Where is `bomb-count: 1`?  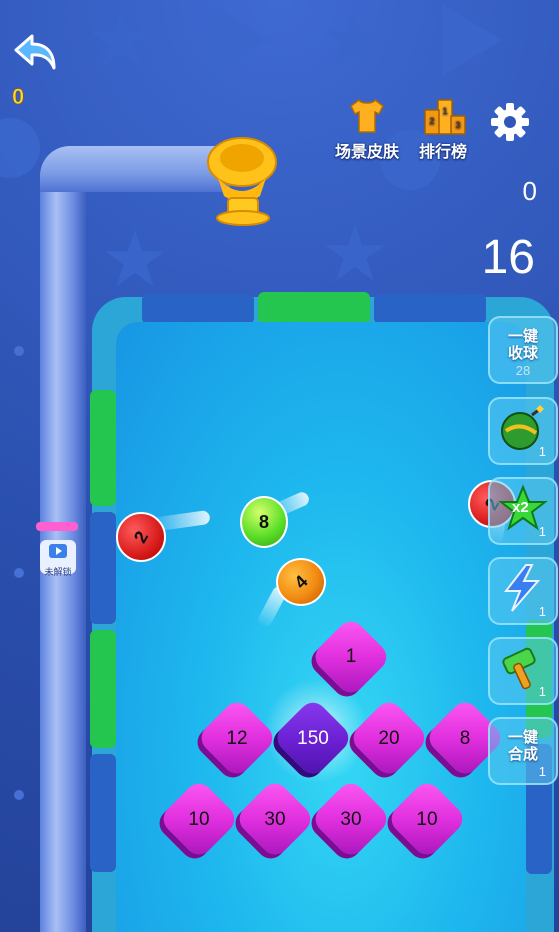
bomb-count: 1 is located at coordinates (542, 451).